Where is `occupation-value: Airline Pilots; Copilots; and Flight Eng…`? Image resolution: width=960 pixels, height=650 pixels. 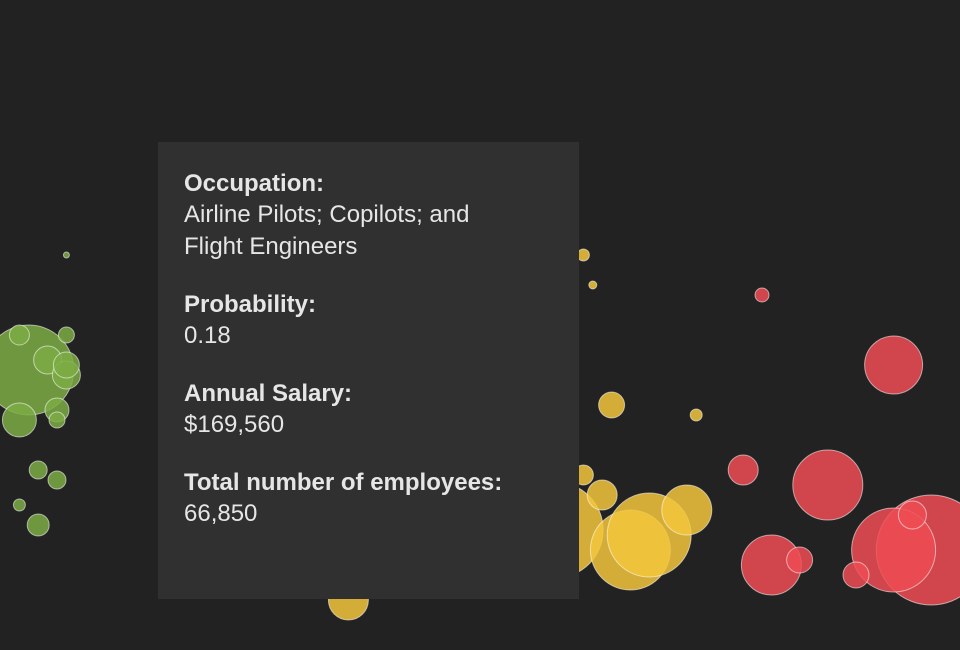 occupation-value: Airline Pilots; Copilots; and Flight Eng… is located at coordinates (327, 230).